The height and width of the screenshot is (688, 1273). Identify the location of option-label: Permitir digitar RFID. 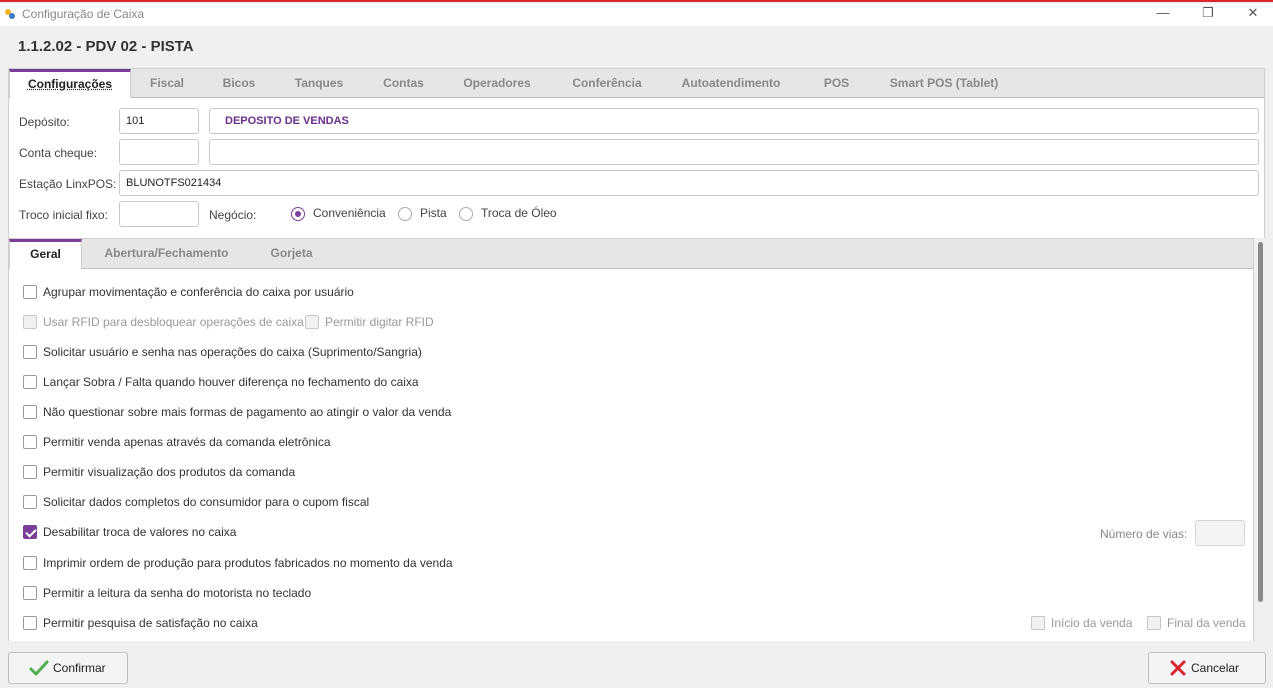
(379, 322).